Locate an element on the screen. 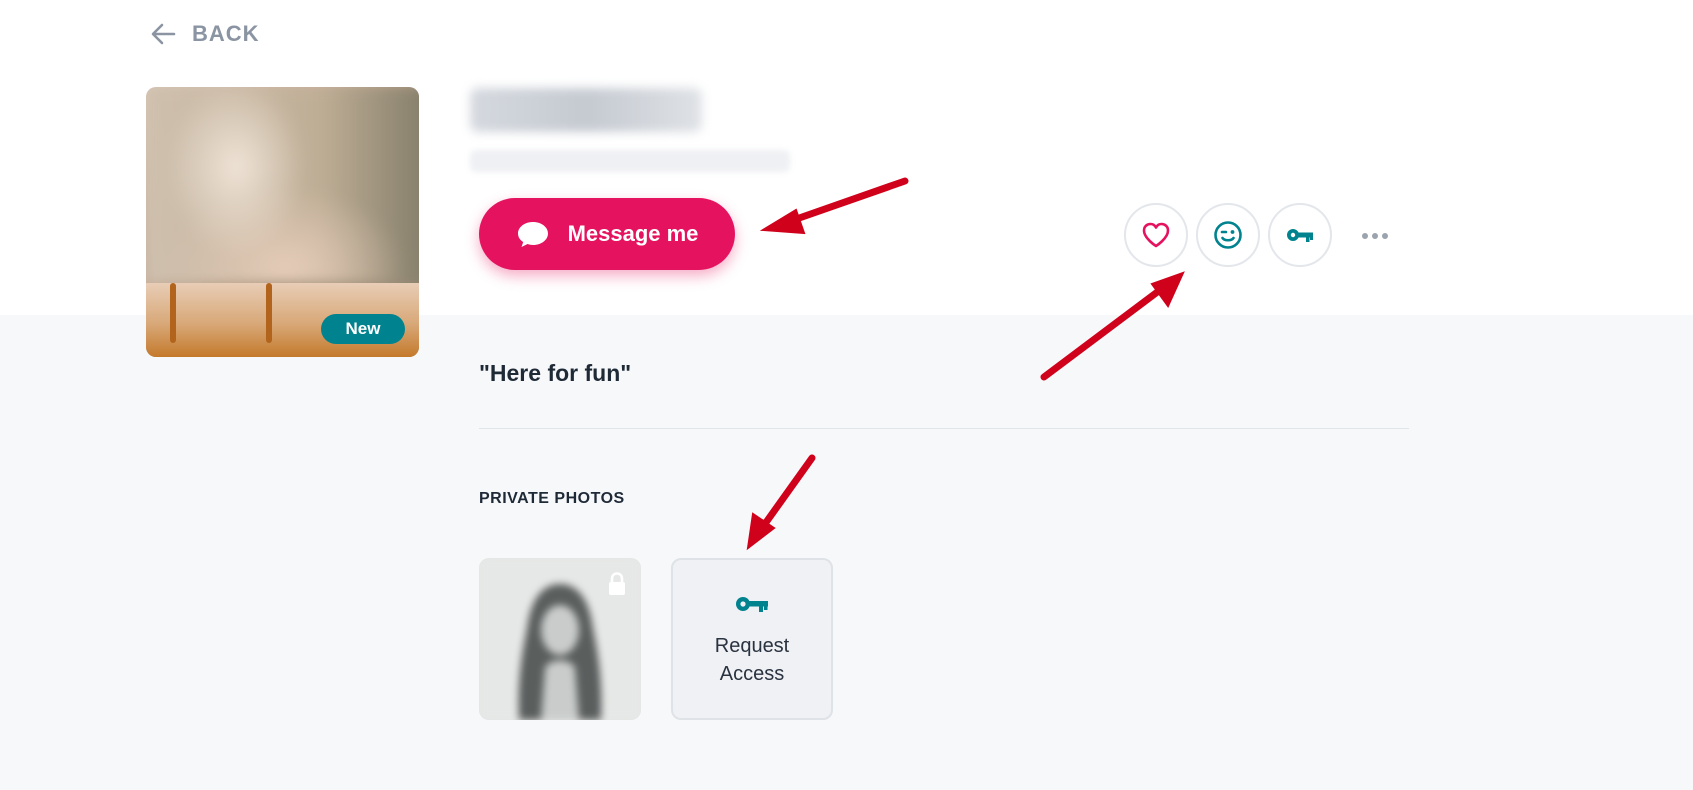  profile-tagline: "Here for fun" is located at coordinates (555, 373).